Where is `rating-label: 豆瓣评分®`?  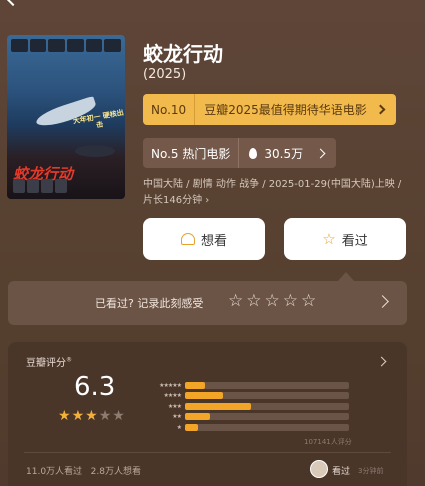 rating-label: 豆瓣评分® is located at coordinates (49, 362).